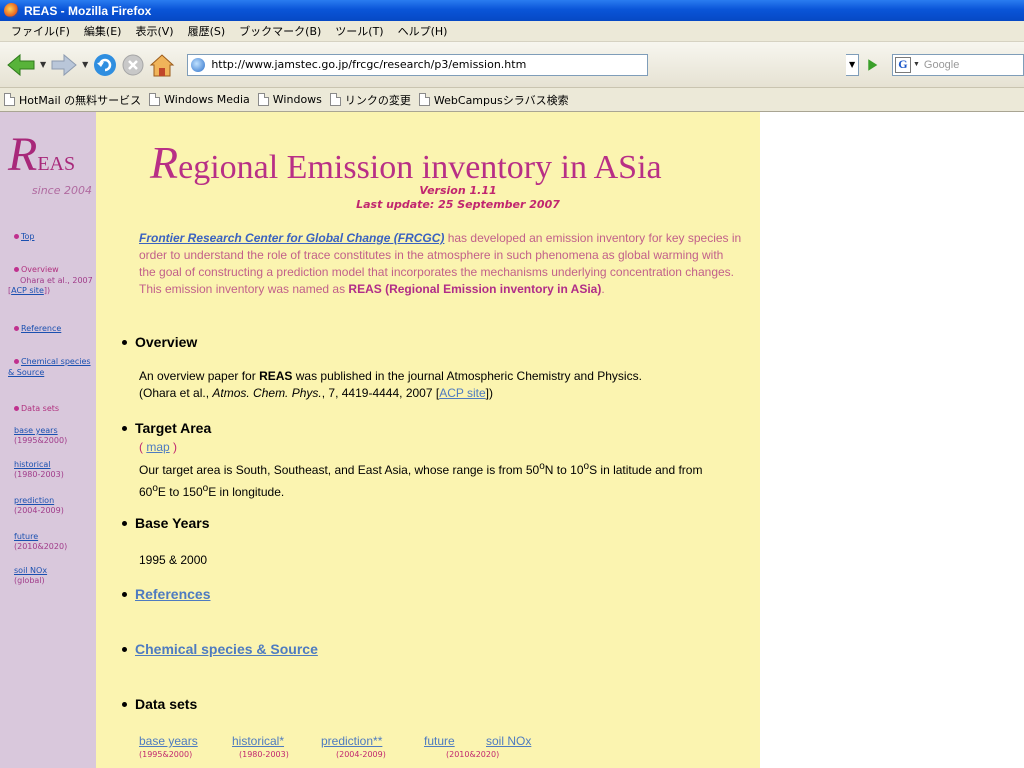 Image resolution: width=1024 pixels, height=768 pixels. What do you see at coordinates (36, 430) in the screenshot?
I see `sidebar-link-base-years: base years` at bounding box center [36, 430].